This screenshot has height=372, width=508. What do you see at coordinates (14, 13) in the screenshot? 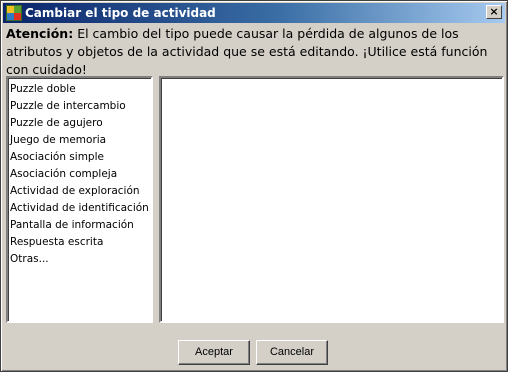
I see `app-icon` at bounding box center [14, 13].